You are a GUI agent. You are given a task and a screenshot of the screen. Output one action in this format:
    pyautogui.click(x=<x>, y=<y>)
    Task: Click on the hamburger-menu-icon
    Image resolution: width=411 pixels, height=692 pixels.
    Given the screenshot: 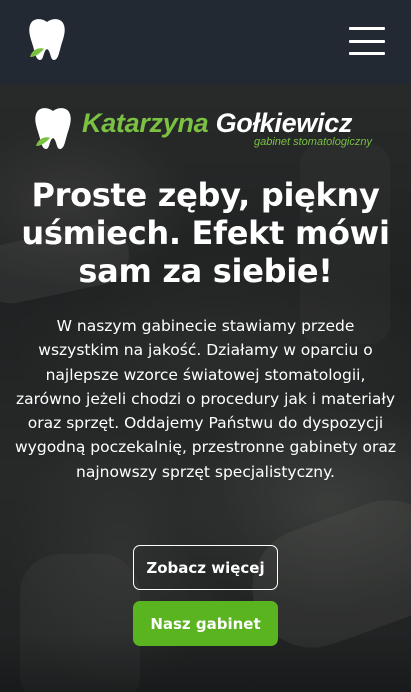 What is the action you would take?
    pyautogui.click(x=367, y=41)
    